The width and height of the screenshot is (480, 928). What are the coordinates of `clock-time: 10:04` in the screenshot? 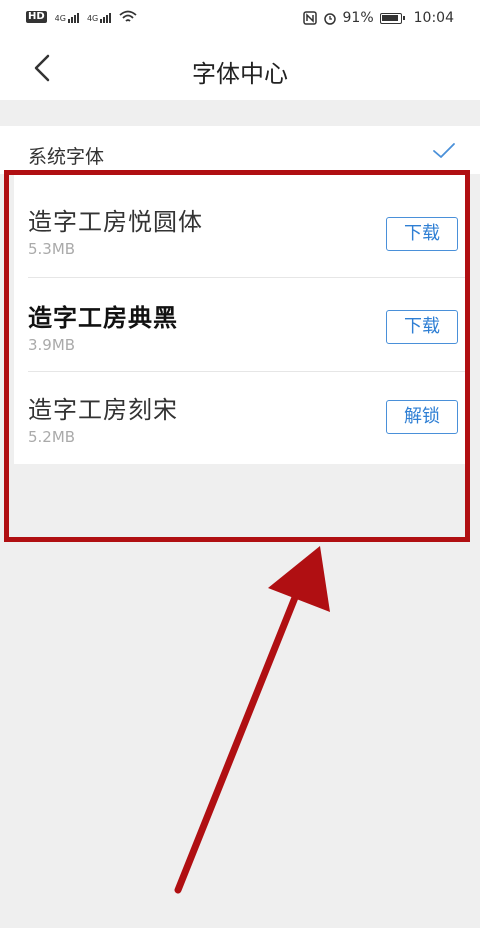 It's located at (433, 18).